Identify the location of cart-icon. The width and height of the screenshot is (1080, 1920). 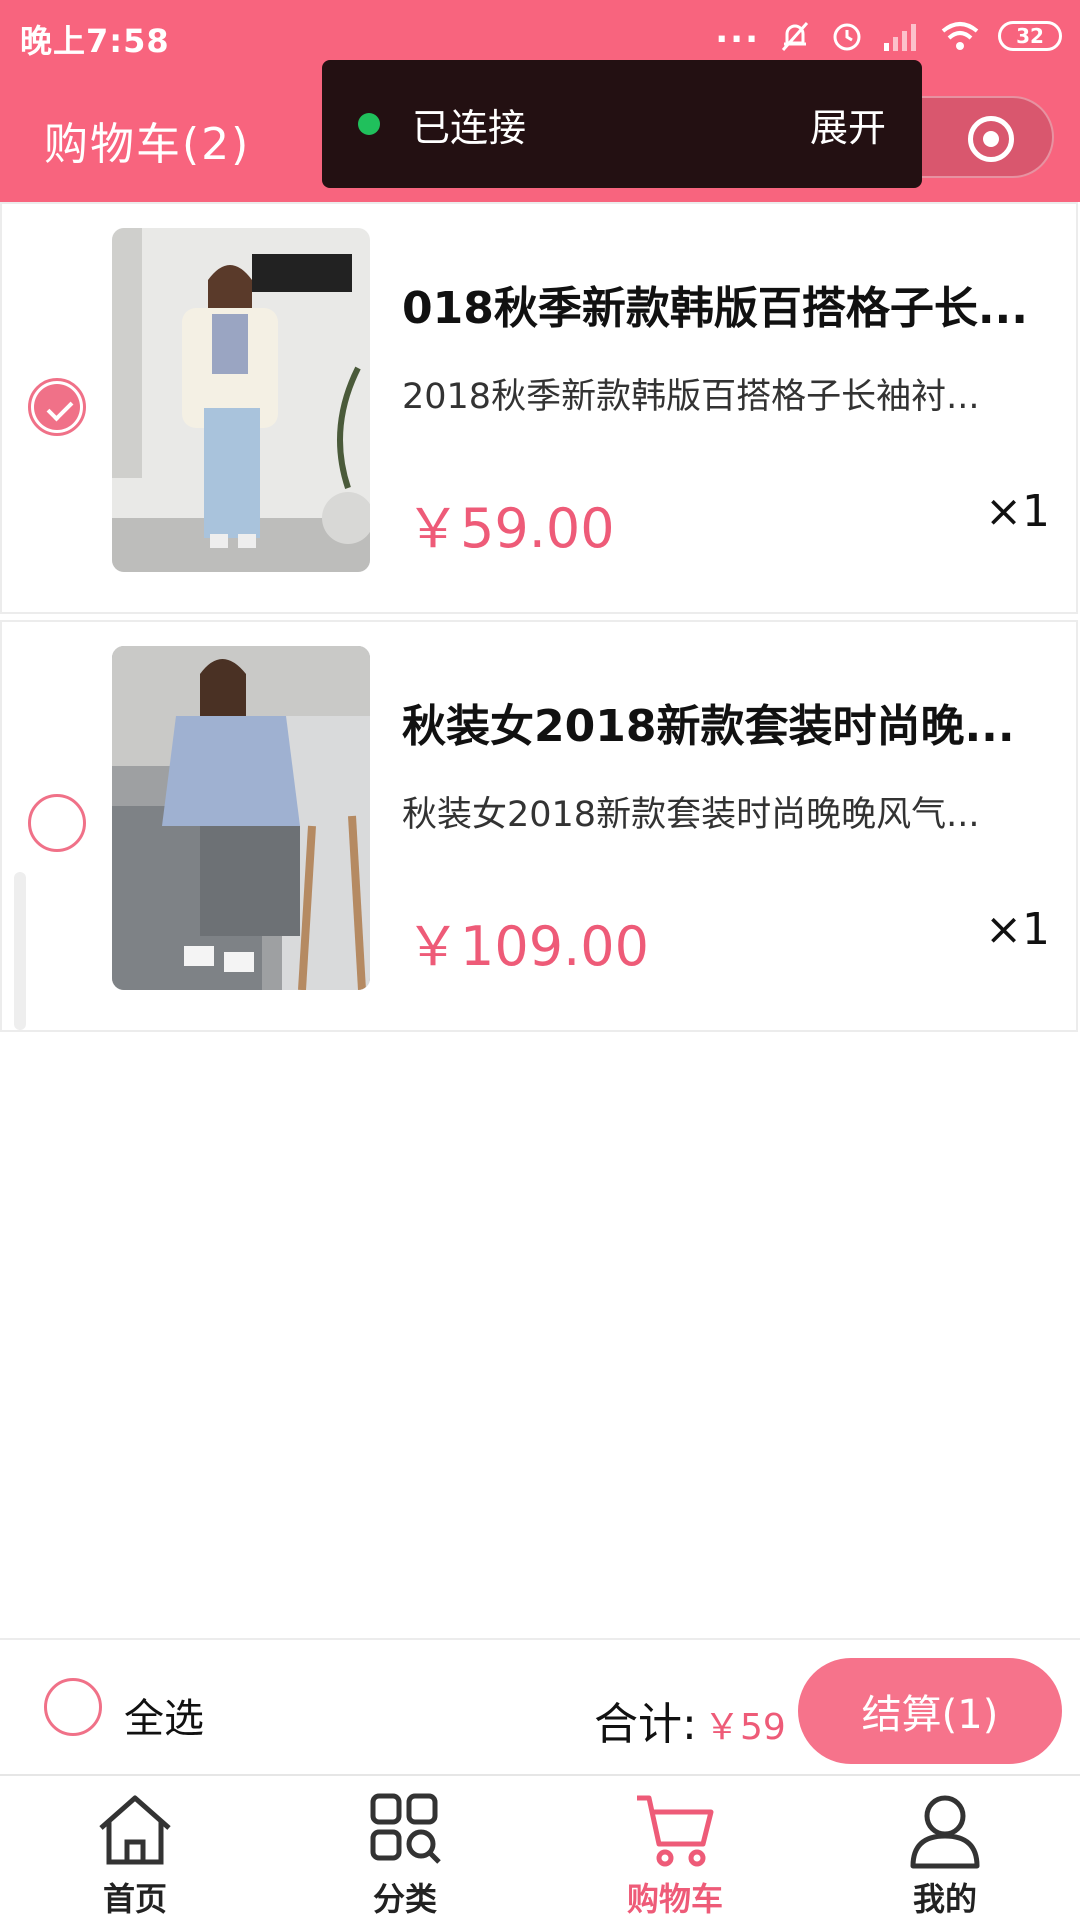
(675, 1831).